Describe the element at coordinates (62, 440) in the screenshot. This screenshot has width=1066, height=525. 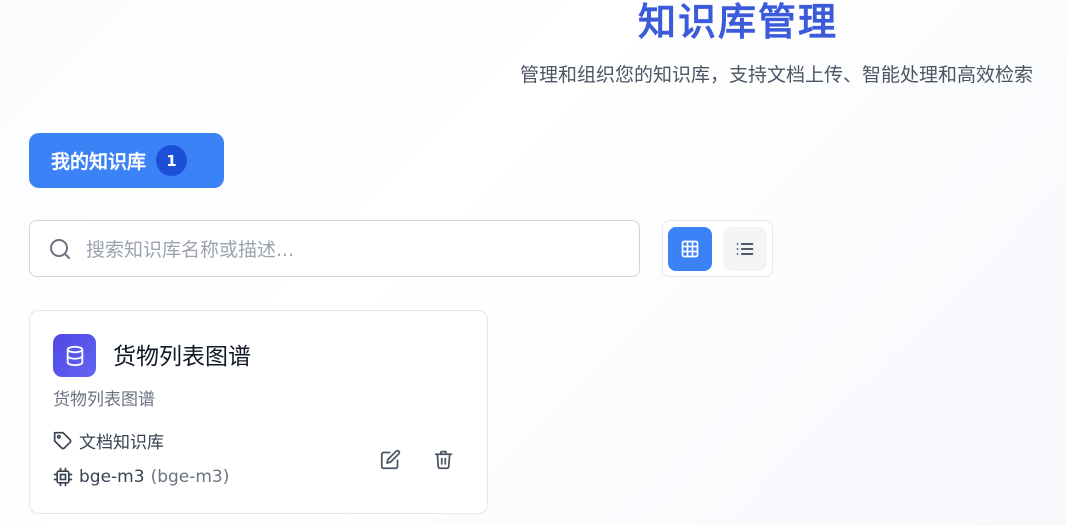
I see `tag-icon` at that location.